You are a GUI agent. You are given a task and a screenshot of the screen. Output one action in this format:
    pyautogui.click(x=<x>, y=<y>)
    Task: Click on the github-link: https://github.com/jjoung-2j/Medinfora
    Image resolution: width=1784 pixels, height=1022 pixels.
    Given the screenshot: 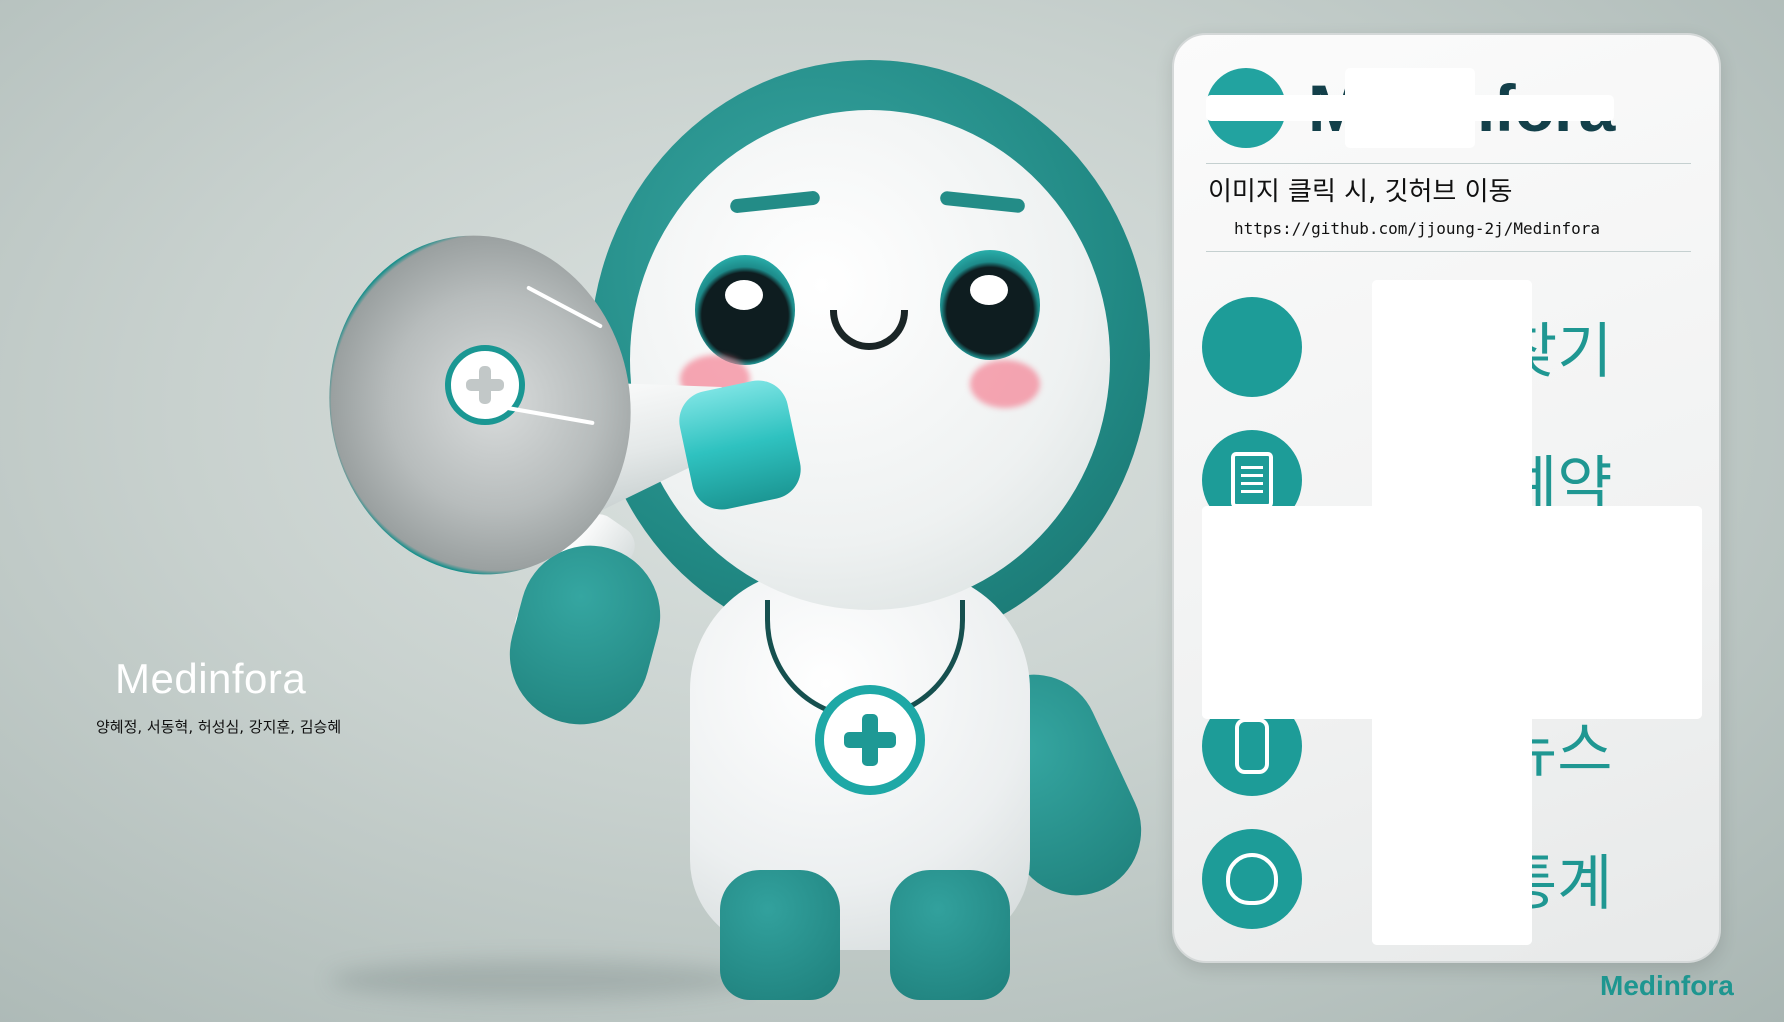 What is the action you would take?
    pyautogui.click(x=1417, y=228)
    